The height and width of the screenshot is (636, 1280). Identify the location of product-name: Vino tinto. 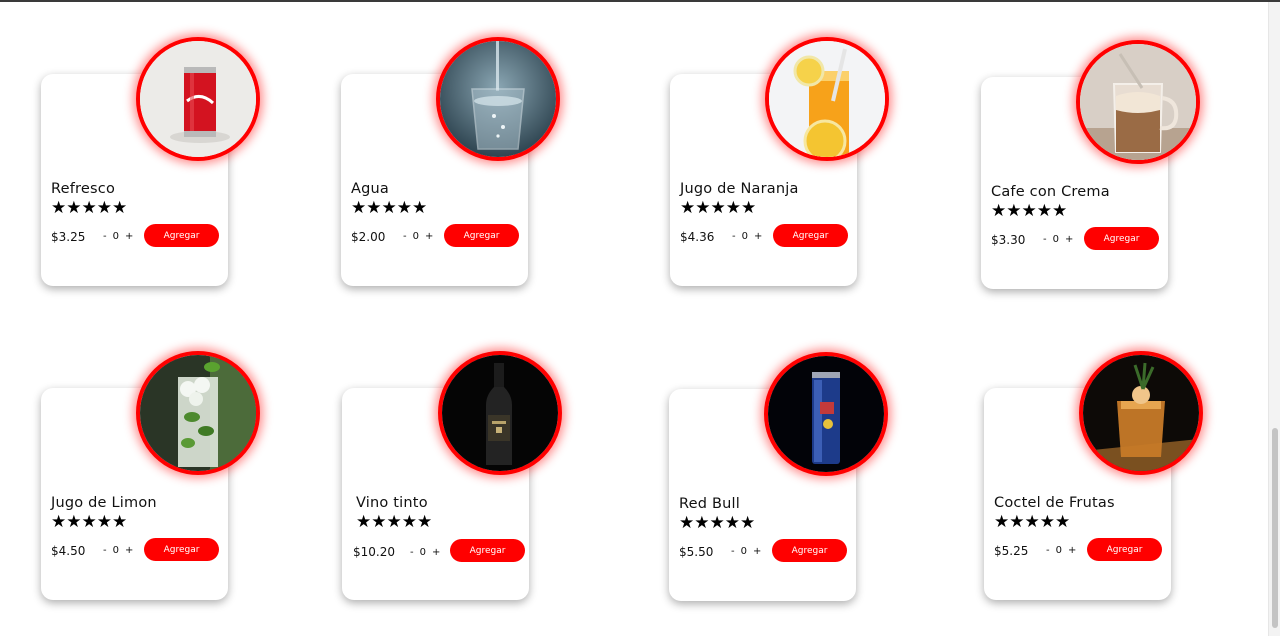
(392, 503).